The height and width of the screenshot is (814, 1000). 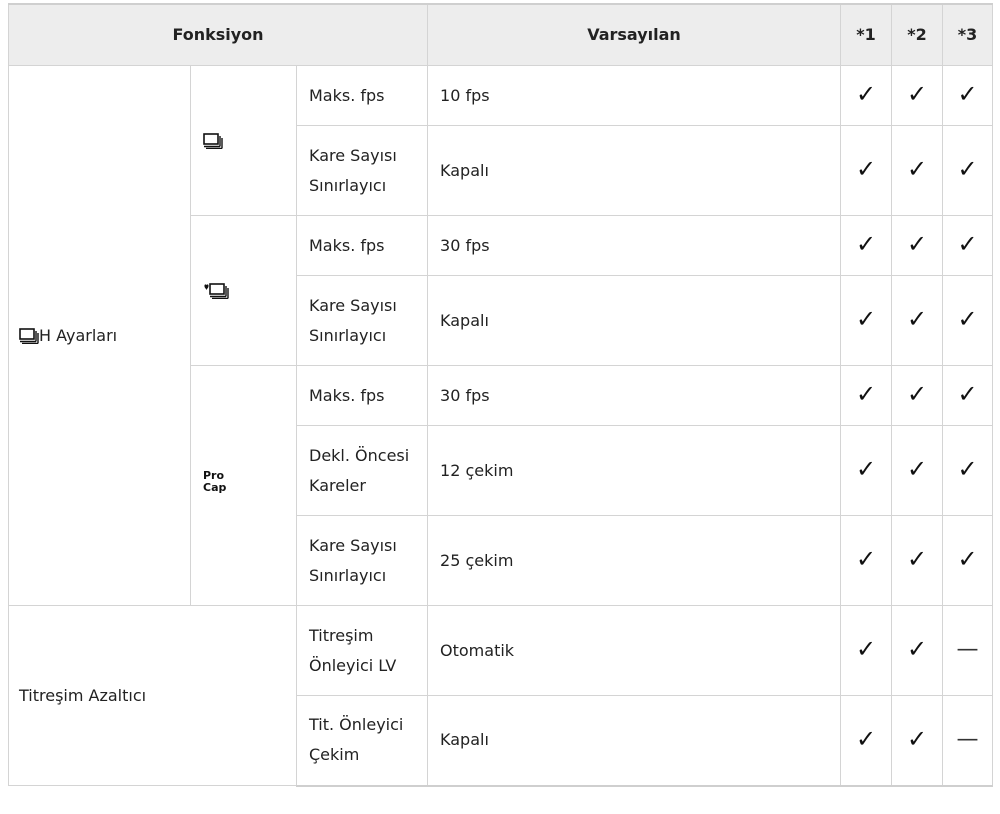 What do you see at coordinates (362, 650) in the screenshot?
I see `row-item: Titreşim Önleyici LV` at bounding box center [362, 650].